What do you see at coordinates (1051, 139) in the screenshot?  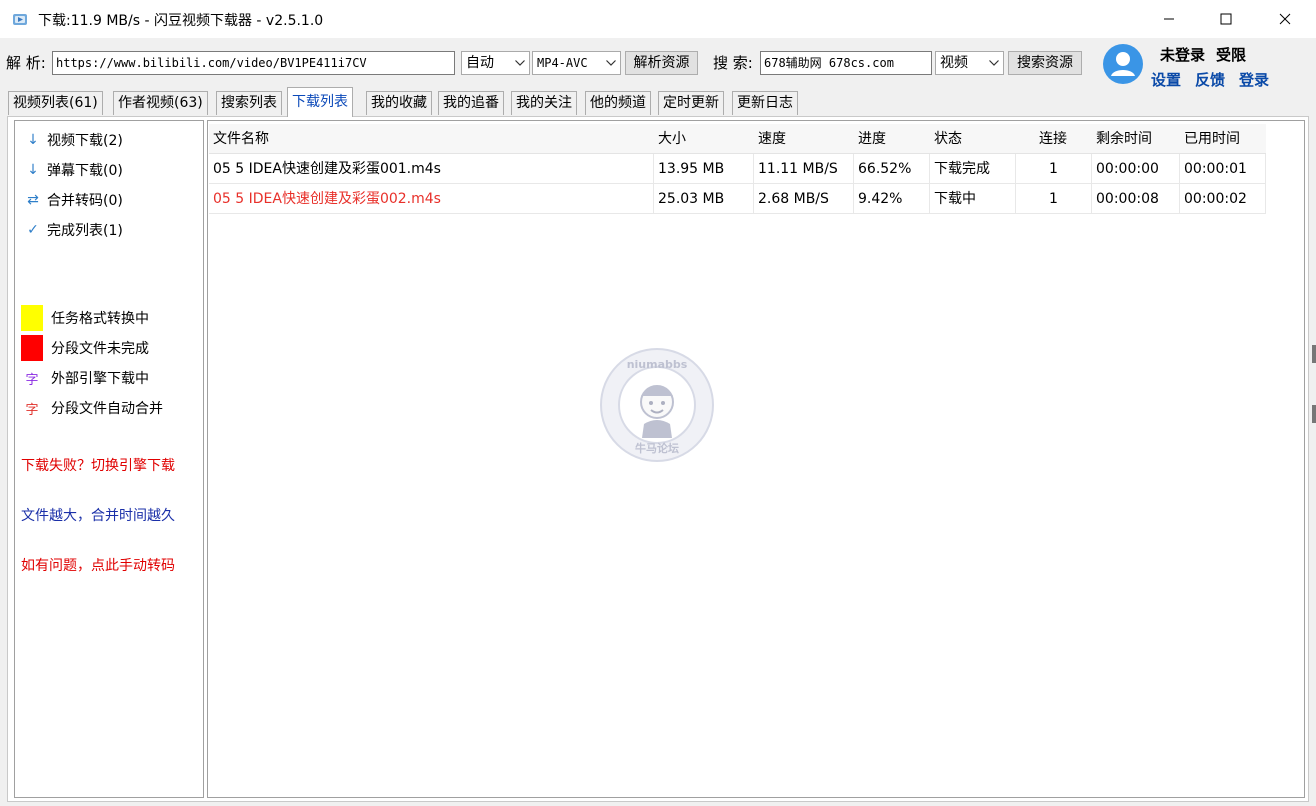 I see `column-header-connections: 连接` at bounding box center [1051, 139].